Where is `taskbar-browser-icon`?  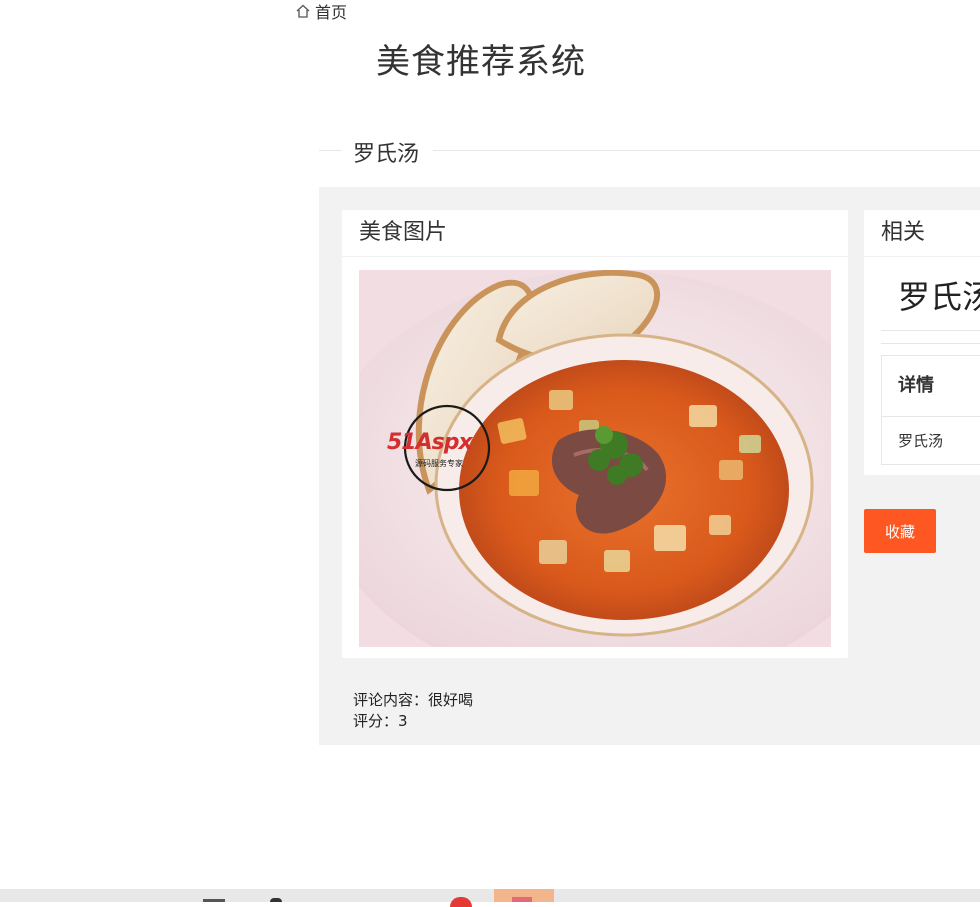 taskbar-browser-icon is located at coordinates (461, 902).